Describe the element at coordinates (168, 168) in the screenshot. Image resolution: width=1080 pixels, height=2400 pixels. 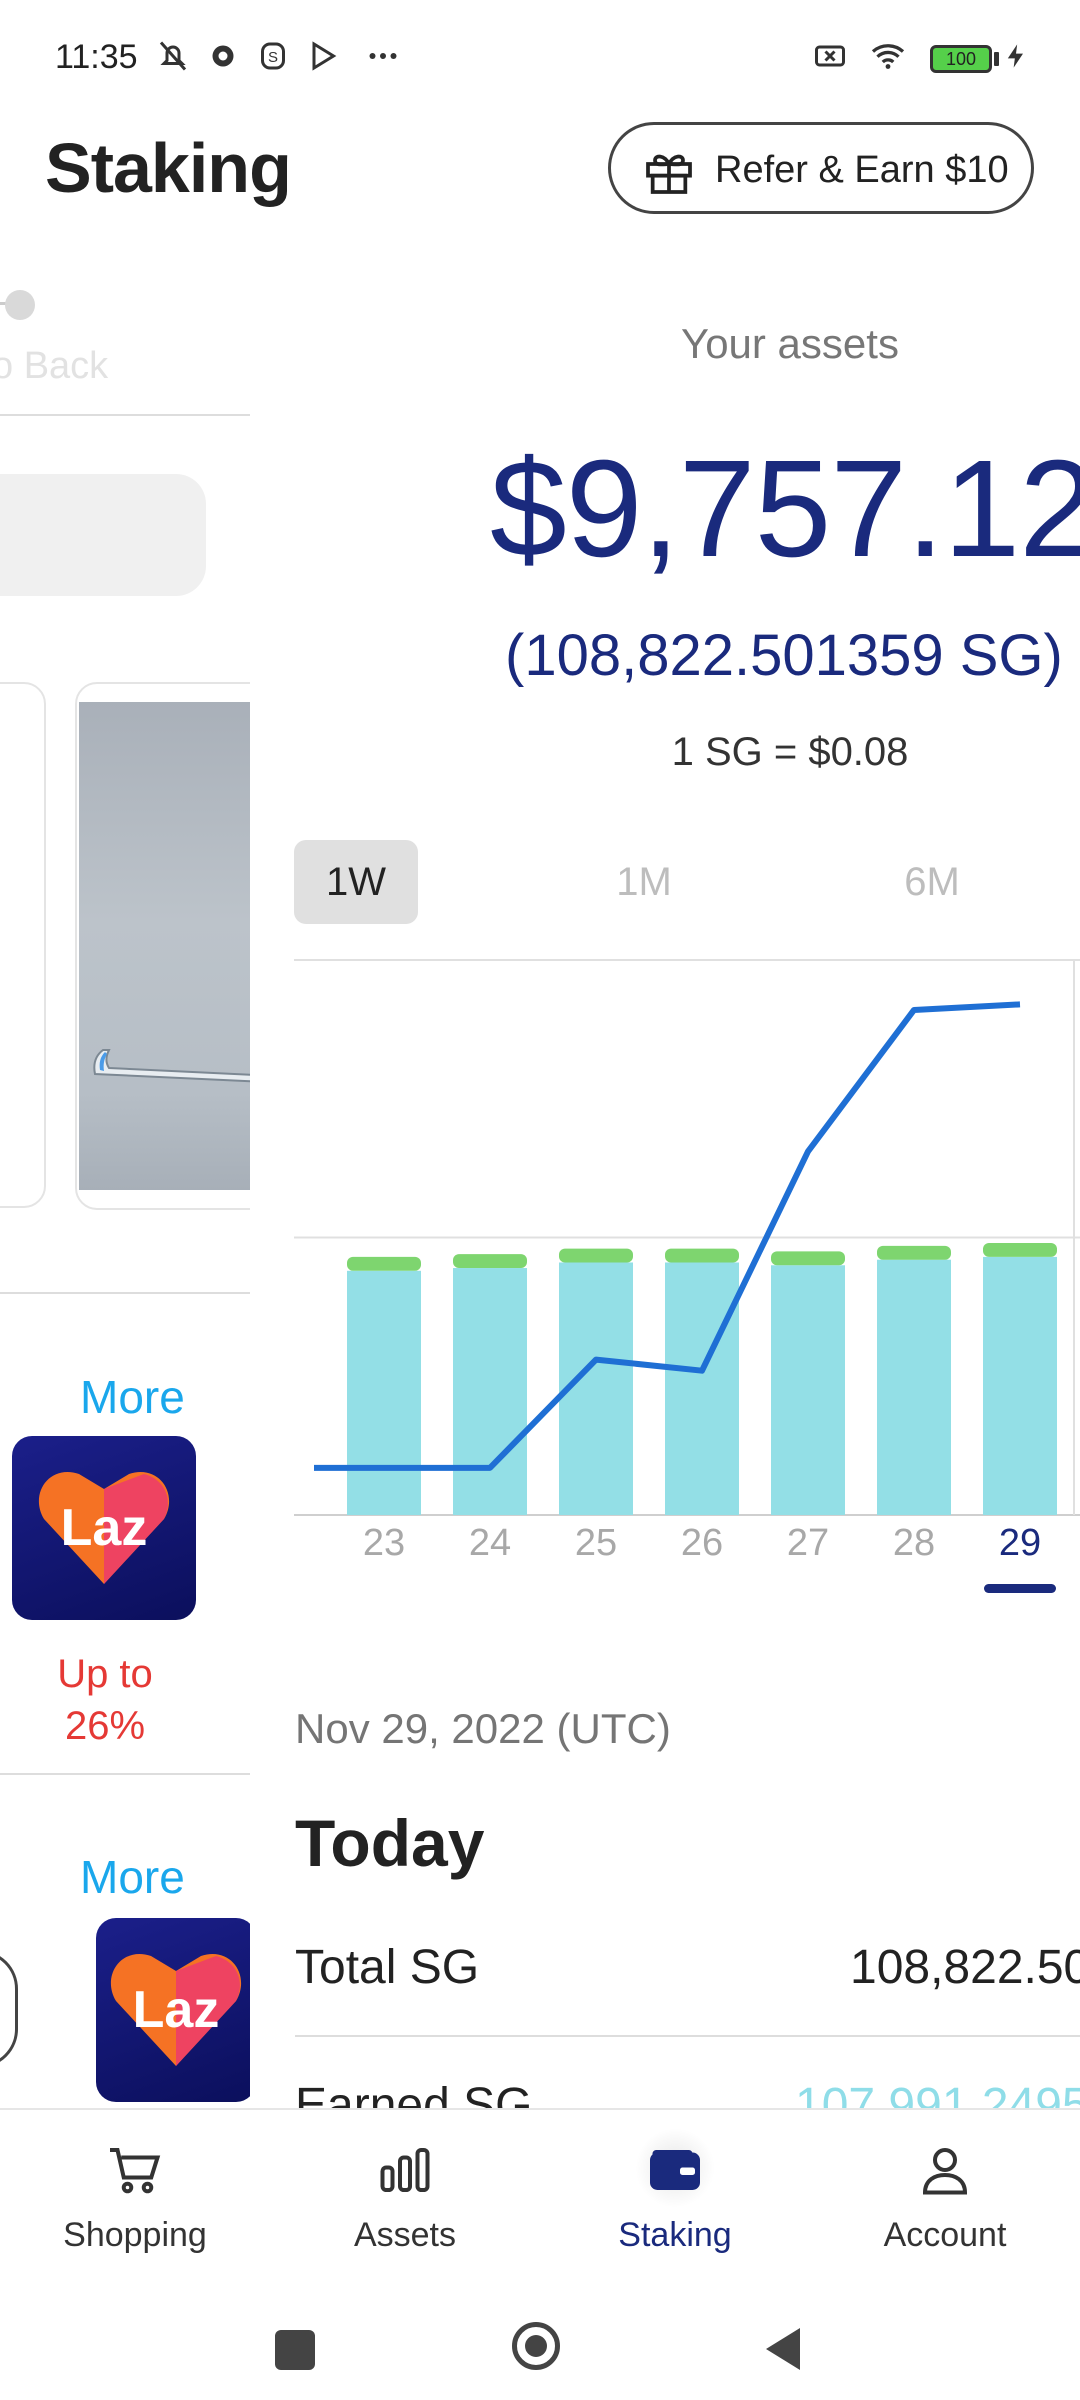
I see `page-title: Staking` at that location.